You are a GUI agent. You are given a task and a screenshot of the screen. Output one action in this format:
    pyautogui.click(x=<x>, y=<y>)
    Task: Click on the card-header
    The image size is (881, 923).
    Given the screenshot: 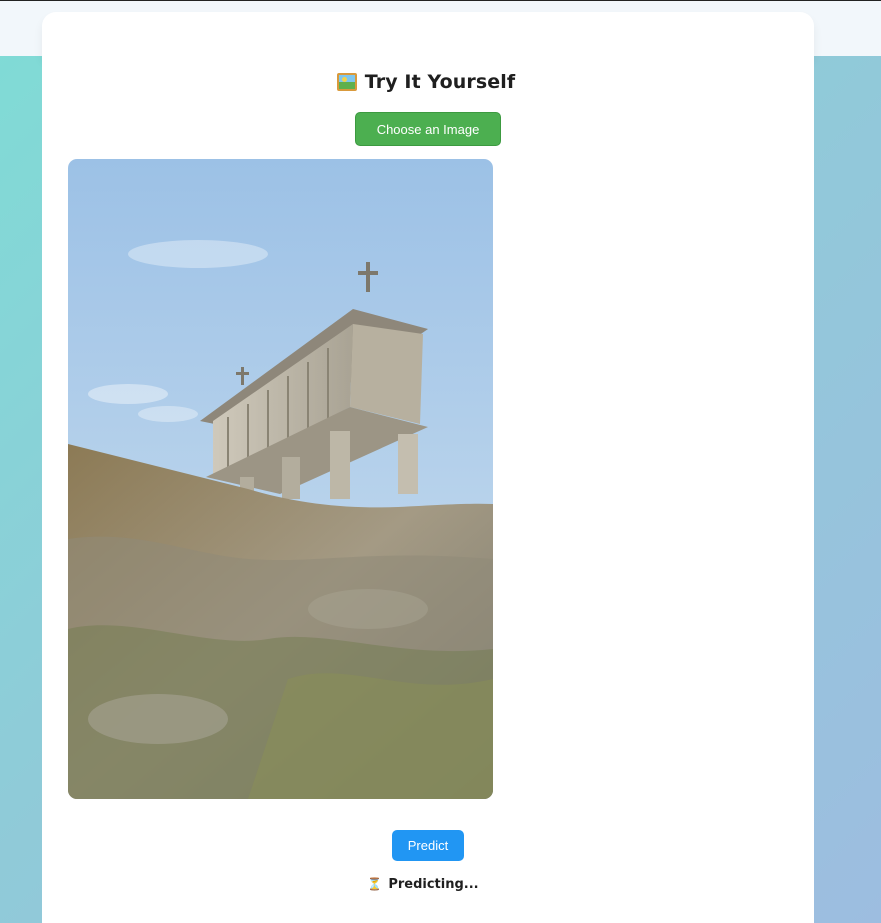 What is the action you would take?
    pyautogui.click(x=428, y=34)
    